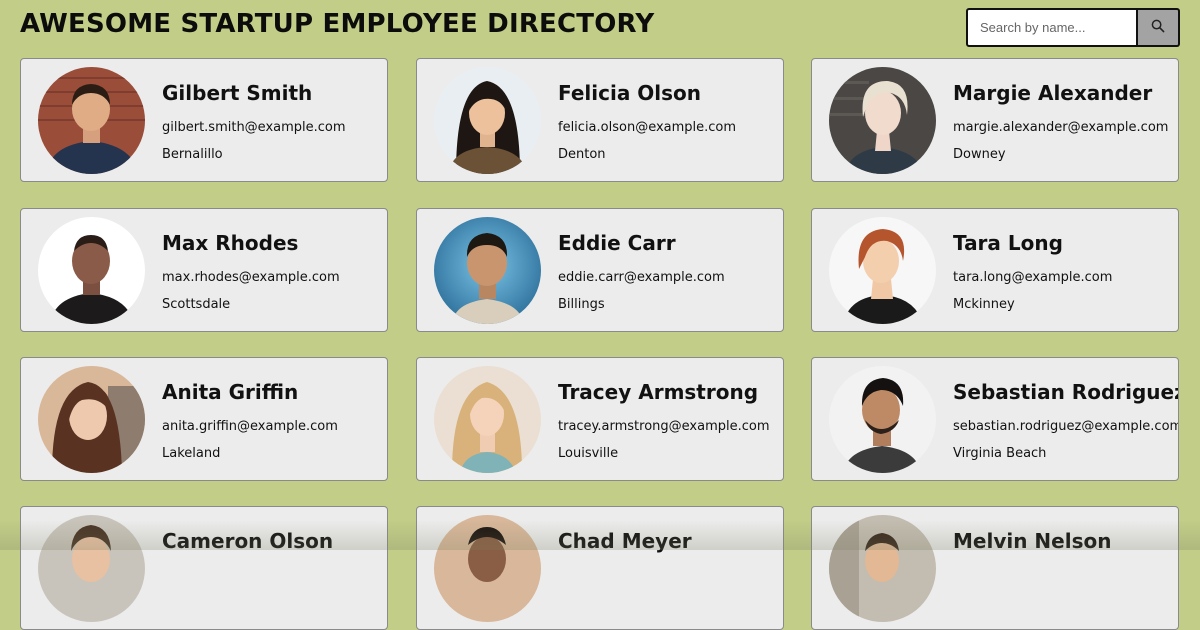  What do you see at coordinates (641, 277) in the screenshot?
I see `employee-email: eddie.carr@example.com` at bounding box center [641, 277].